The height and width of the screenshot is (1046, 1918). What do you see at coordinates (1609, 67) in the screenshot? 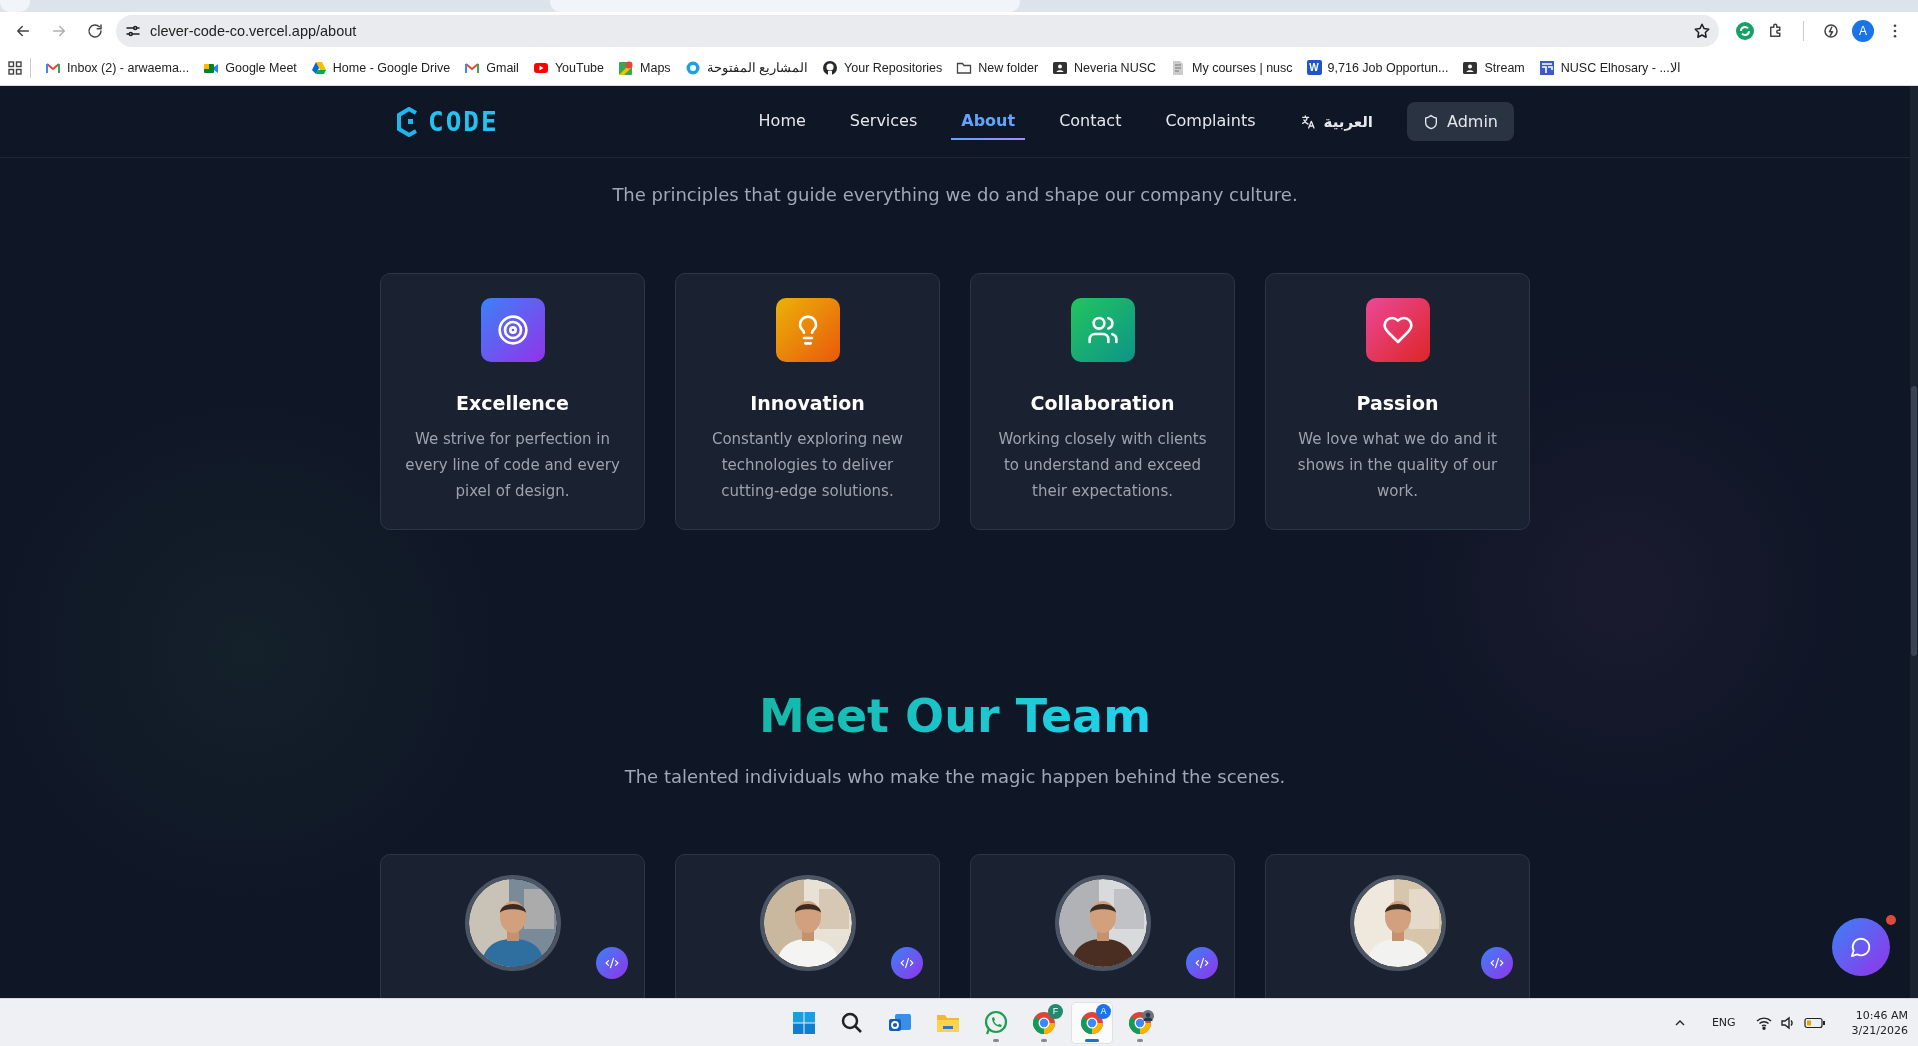
I see `bookmark: NUSC Elhosary - ...الا` at bounding box center [1609, 67].